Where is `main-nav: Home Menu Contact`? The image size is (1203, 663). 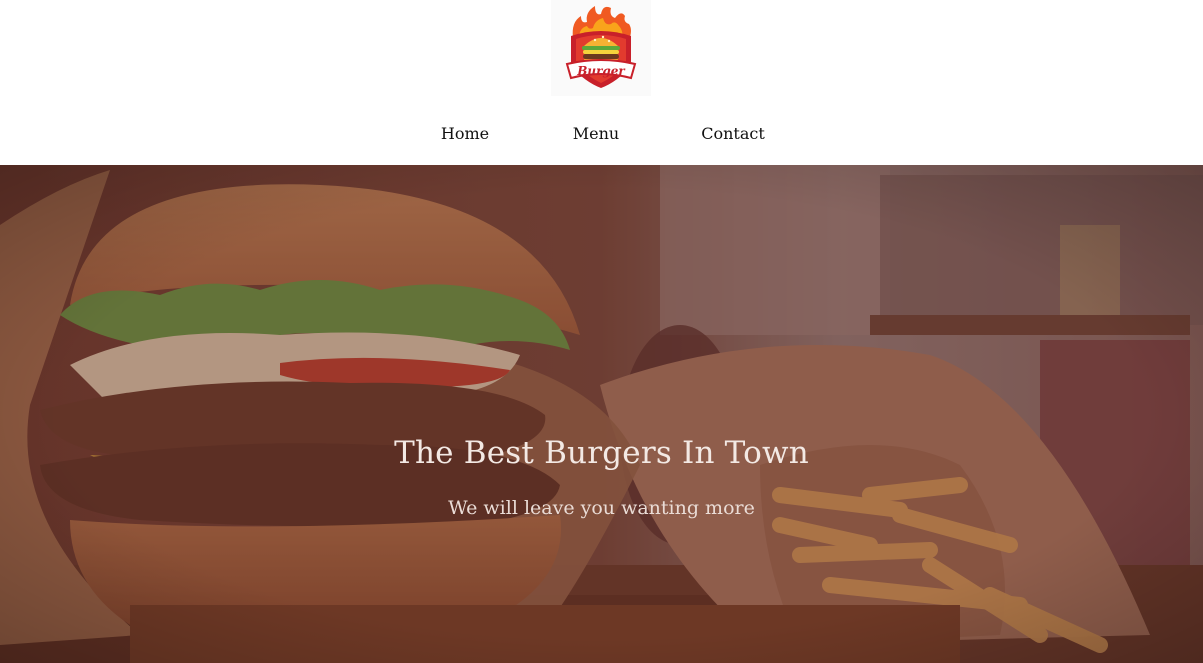 main-nav: Home Menu Contact is located at coordinates (601, 136).